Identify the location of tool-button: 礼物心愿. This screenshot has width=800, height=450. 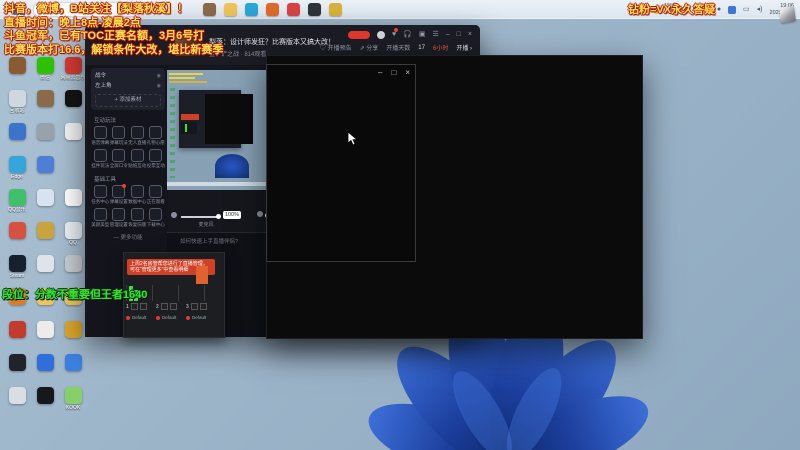
(156, 136).